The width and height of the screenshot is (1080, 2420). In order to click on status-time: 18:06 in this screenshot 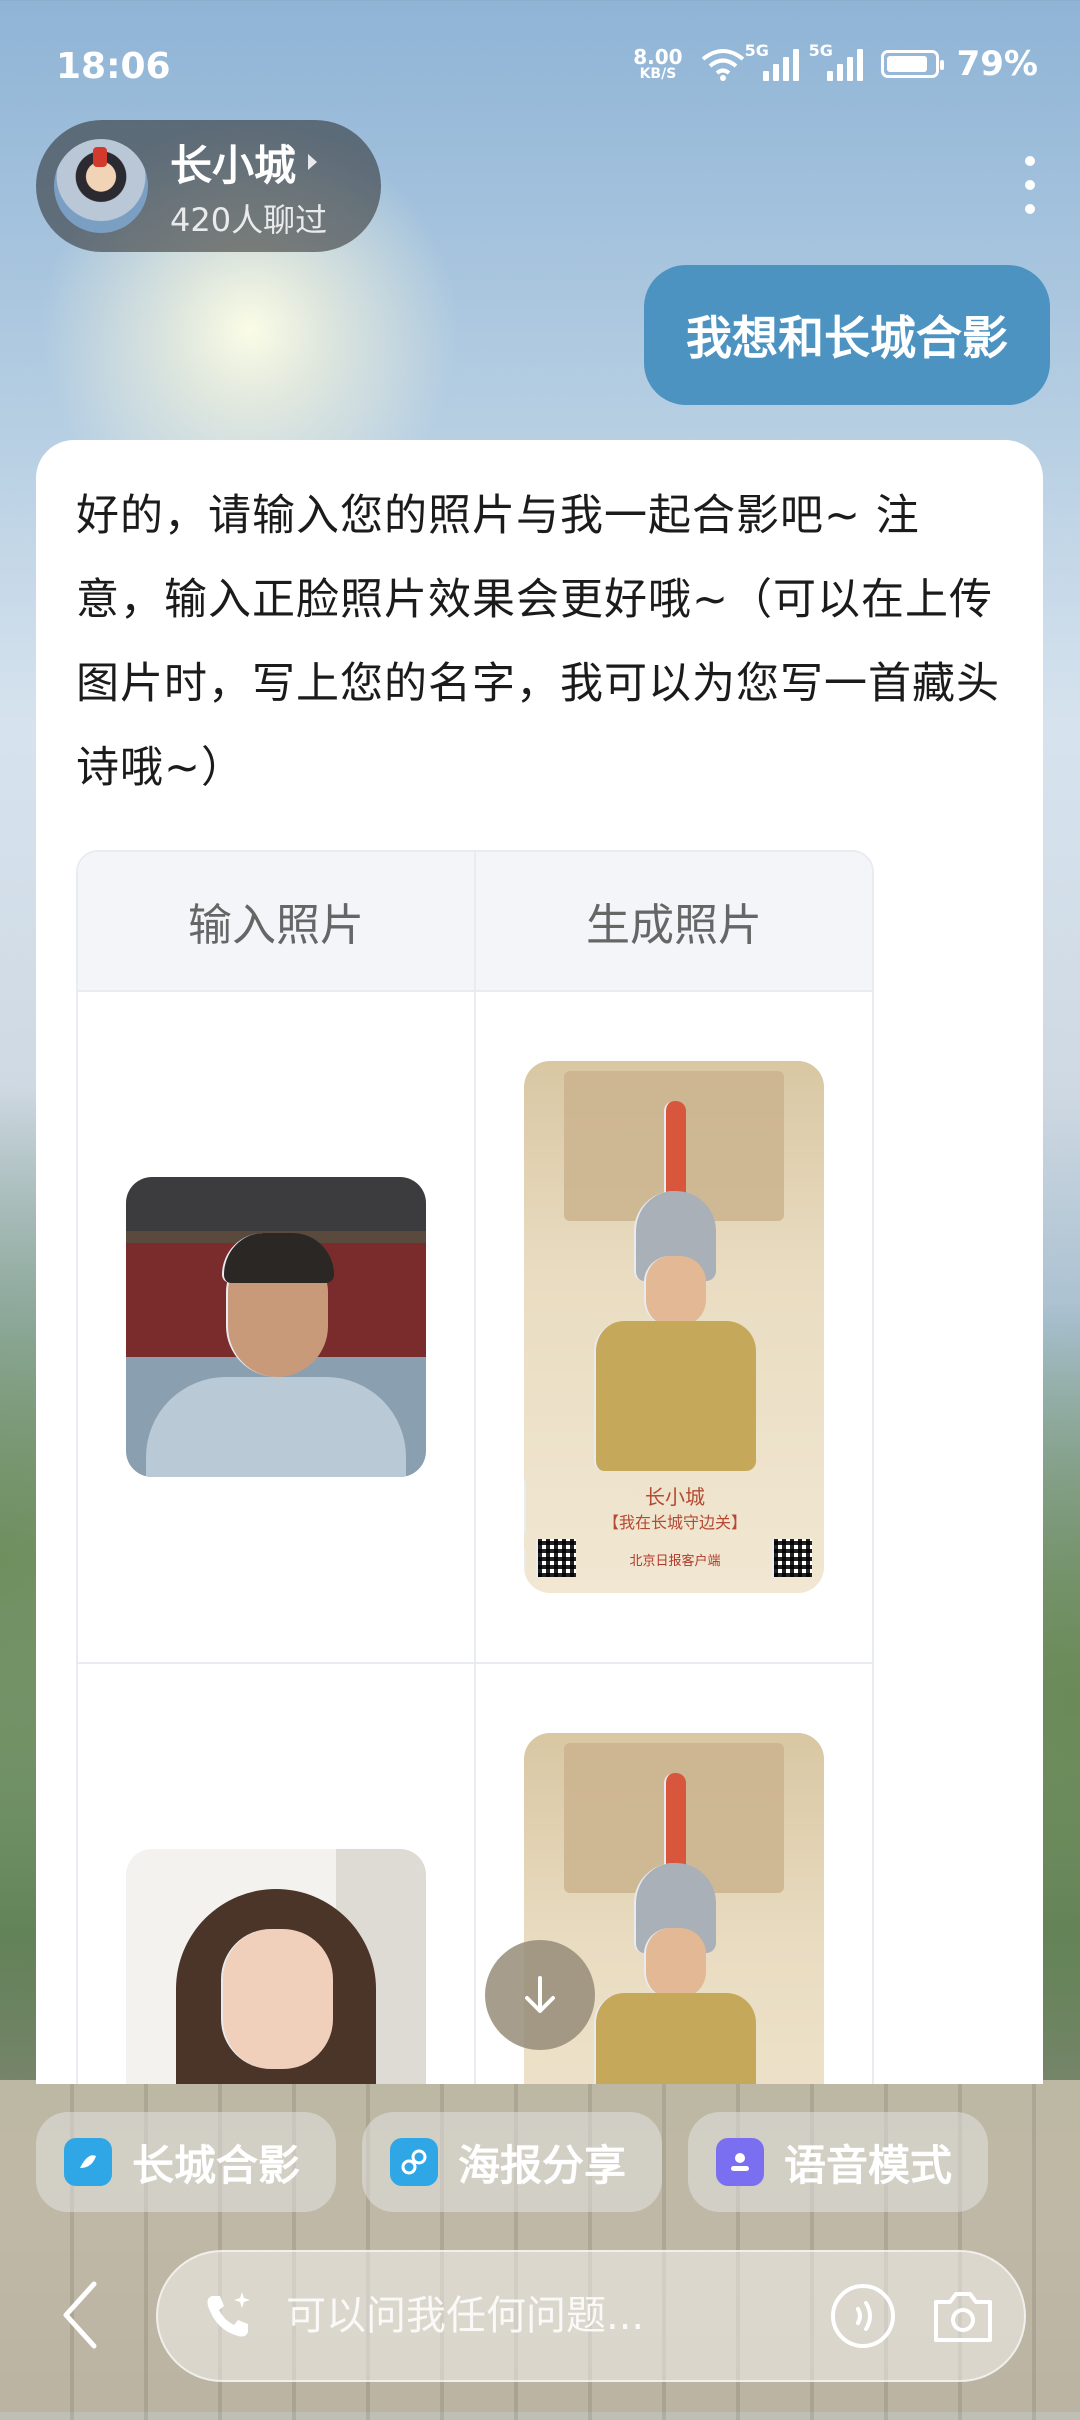, I will do `click(113, 66)`.